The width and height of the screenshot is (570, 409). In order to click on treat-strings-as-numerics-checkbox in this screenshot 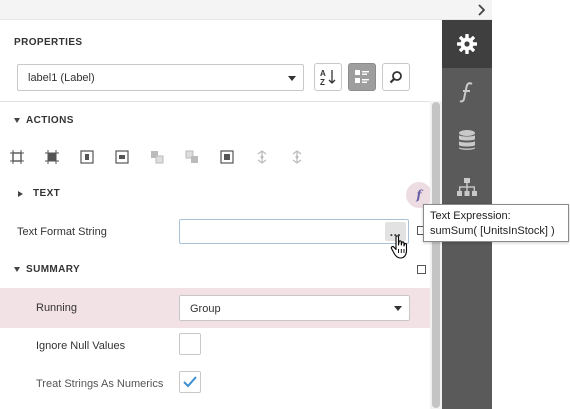, I will do `click(190, 382)`.